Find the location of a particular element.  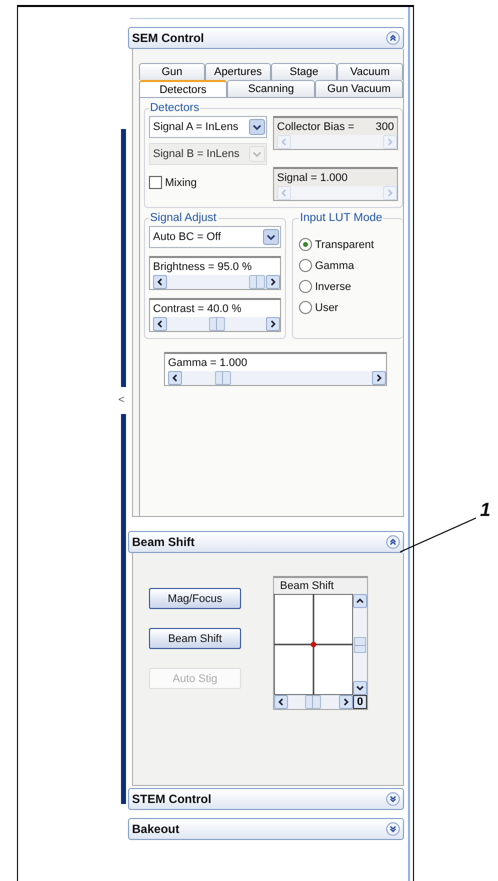

splitter-arrow: < is located at coordinates (121, 400).